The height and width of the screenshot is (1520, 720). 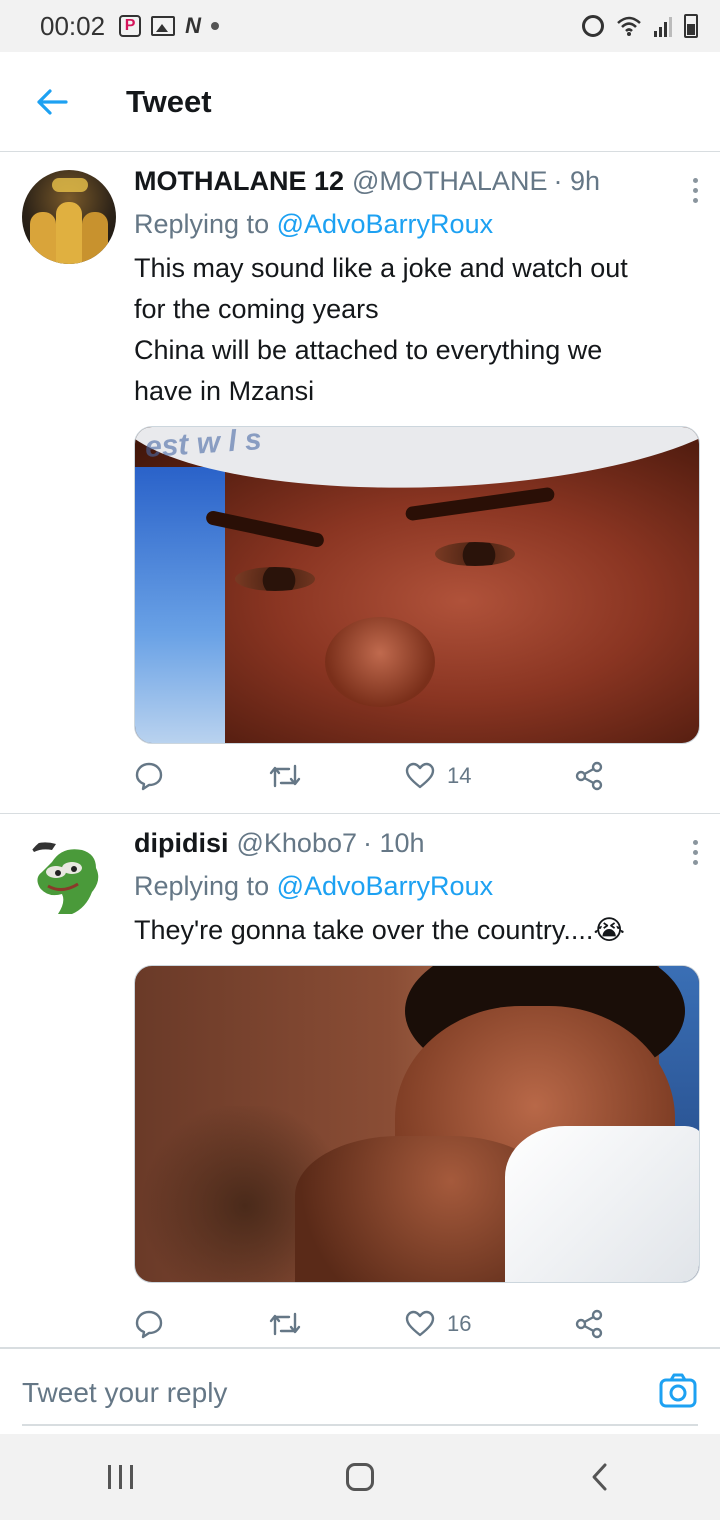 I want to click on status-time: 00:02, so click(x=73, y=25).